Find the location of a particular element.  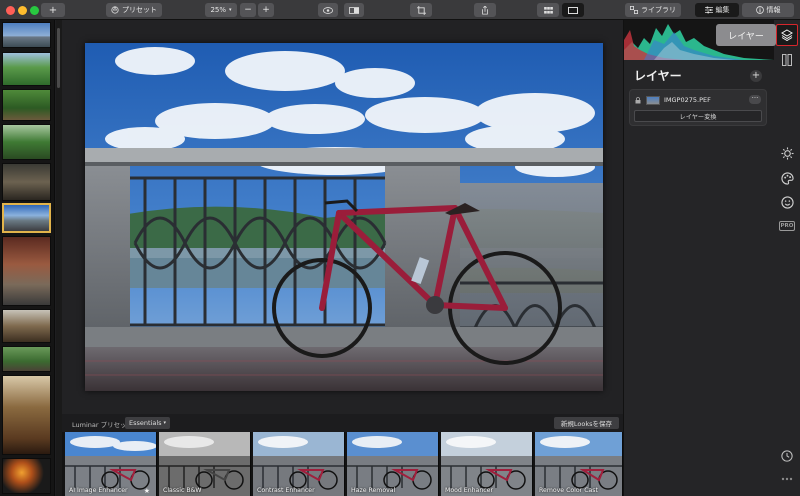

ellipsis-icon is located at coordinates (787, 479).